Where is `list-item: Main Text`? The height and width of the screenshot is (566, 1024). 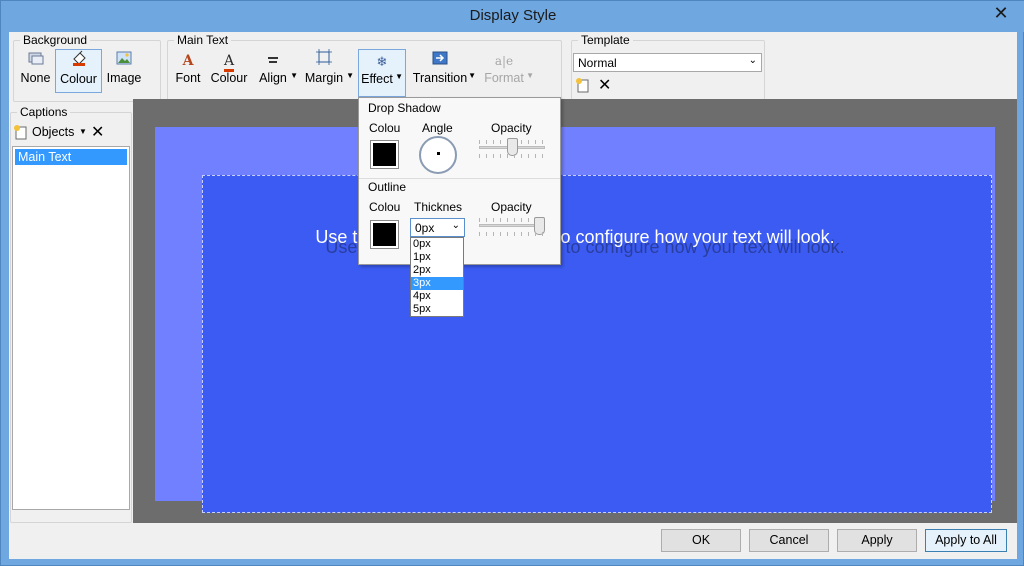 list-item: Main Text is located at coordinates (71, 157).